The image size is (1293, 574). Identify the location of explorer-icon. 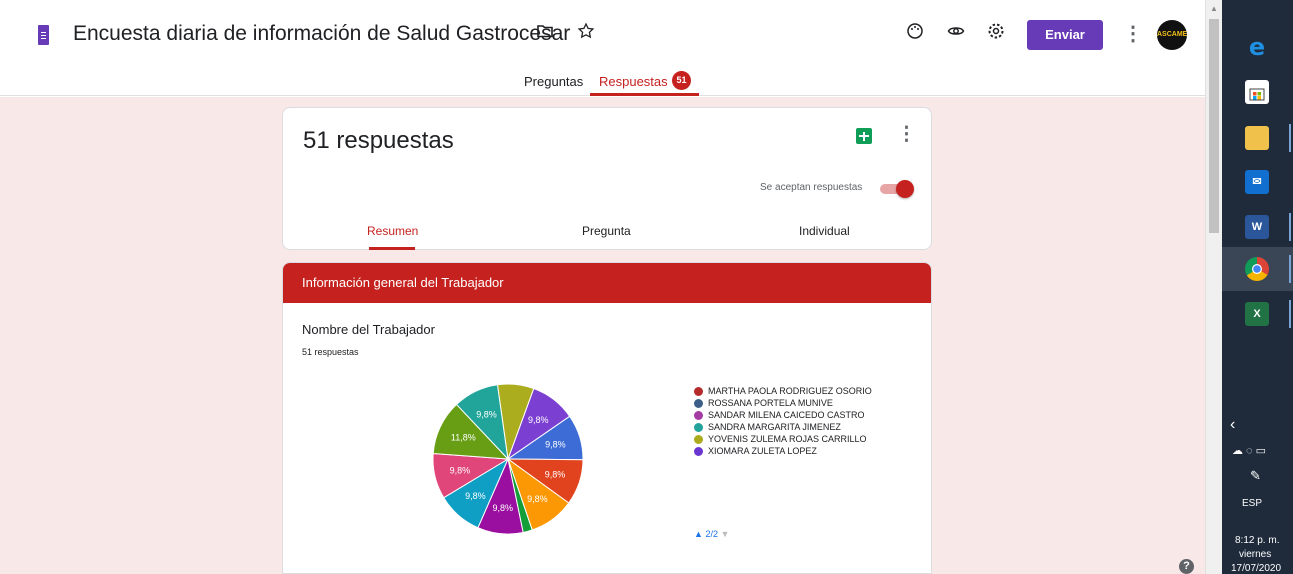
(1257, 138).